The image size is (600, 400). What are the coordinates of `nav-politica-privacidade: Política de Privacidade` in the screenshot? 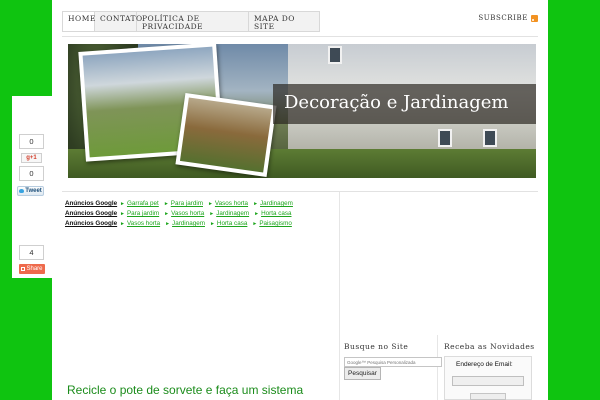 It's located at (193, 21).